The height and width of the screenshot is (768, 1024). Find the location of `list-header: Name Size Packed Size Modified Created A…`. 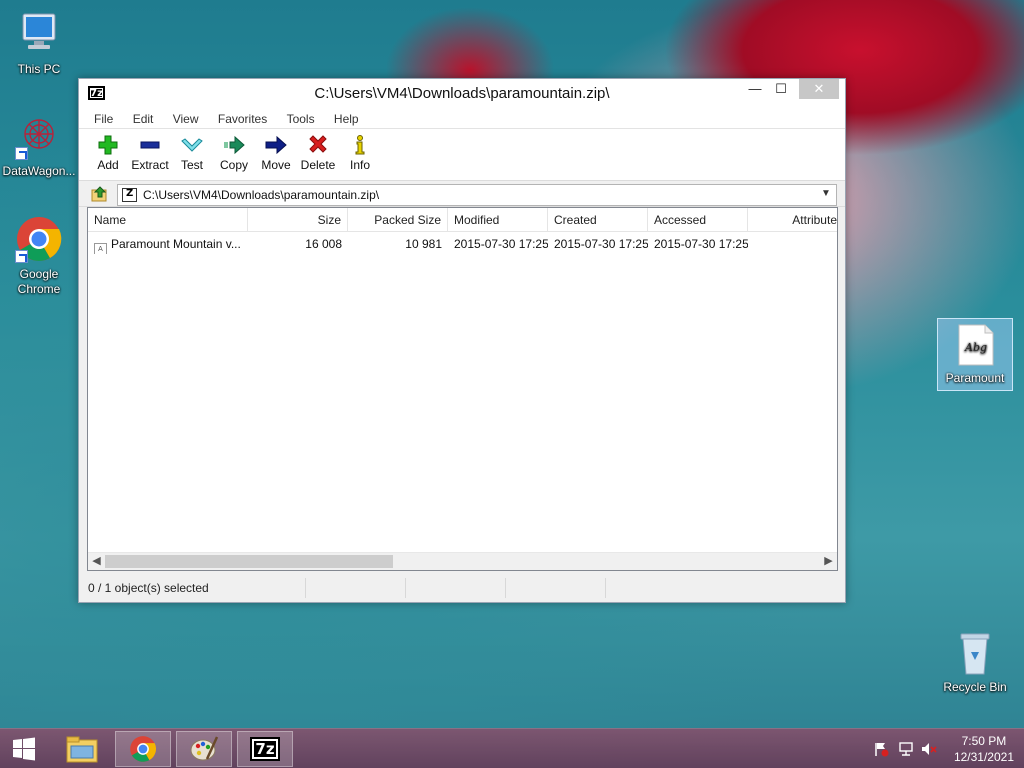

list-header: Name Size Packed Size Modified Created A… is located at coordinates (462, 220).